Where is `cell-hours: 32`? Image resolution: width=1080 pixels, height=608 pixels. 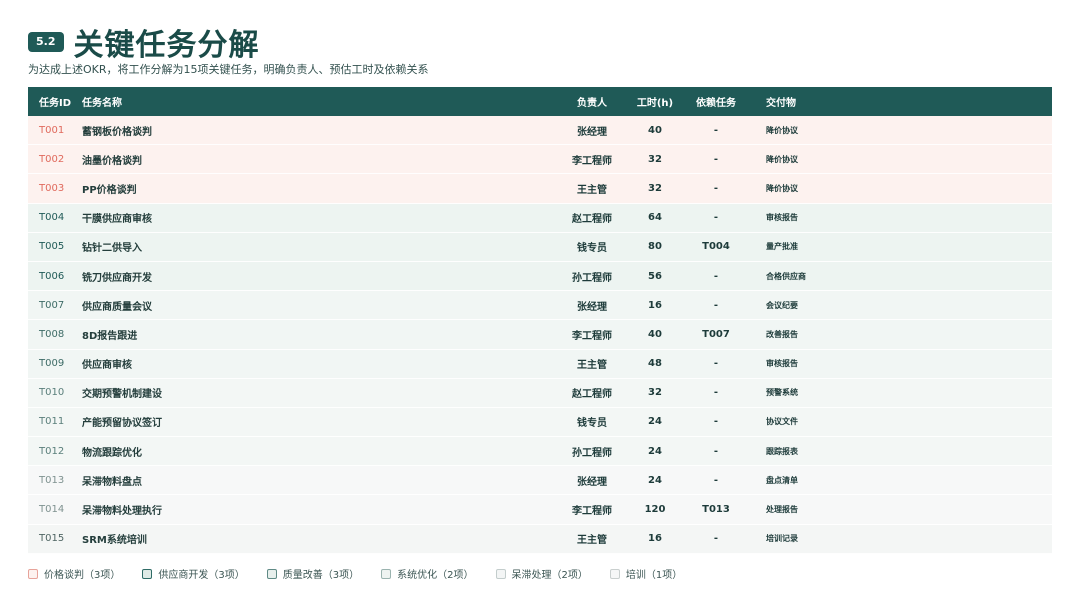 cell-hours: 32 is located at coordinates (655, 393).